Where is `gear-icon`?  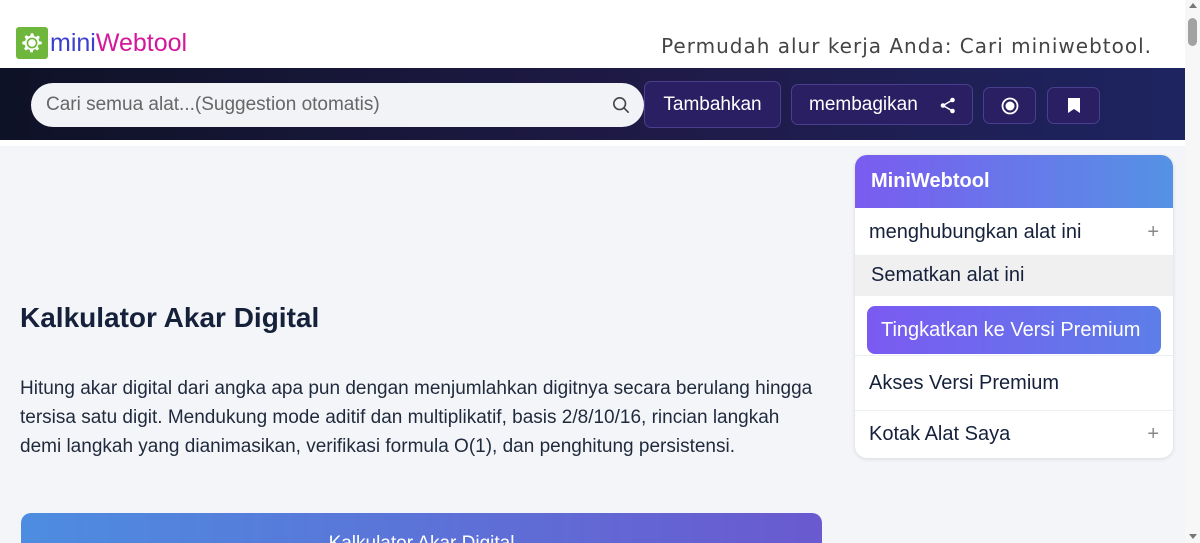 gear-icon is located at coordinates (32, 43).